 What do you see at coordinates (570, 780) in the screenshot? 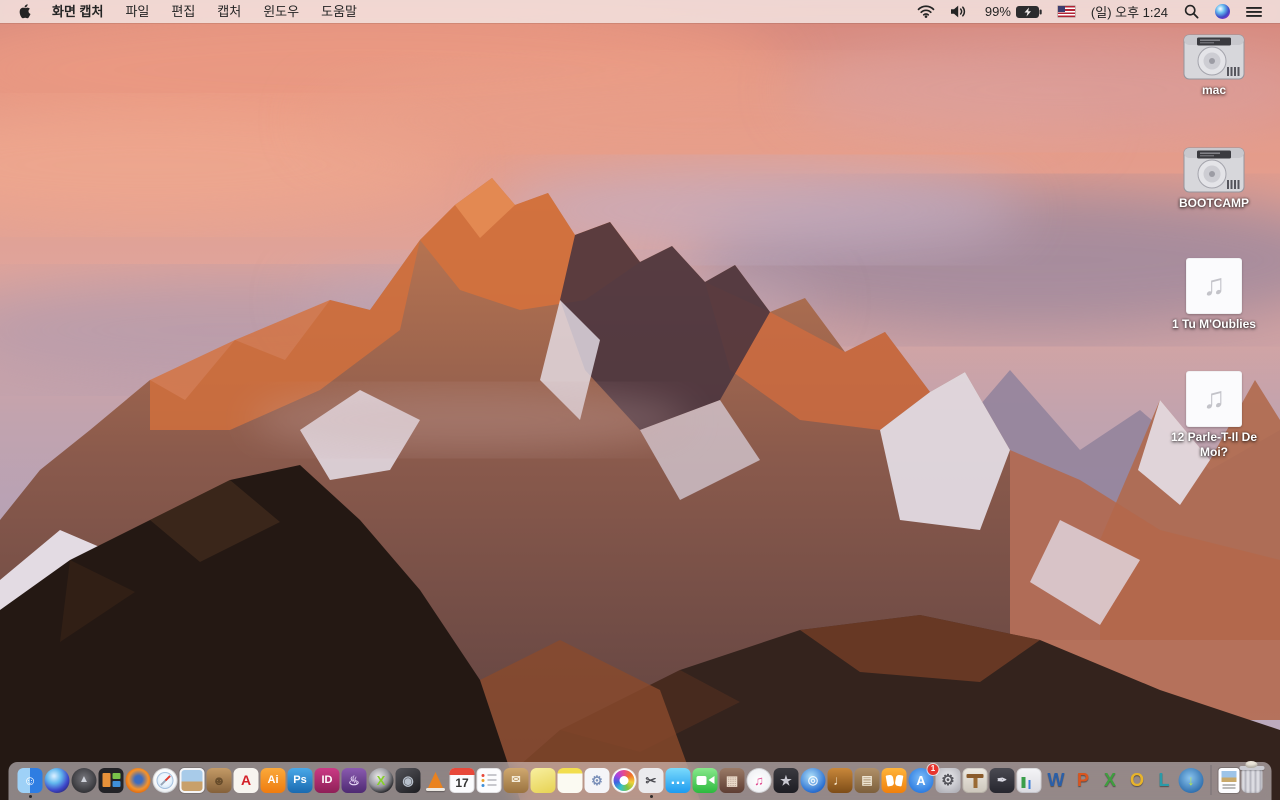
I see `dock-notes-icon` at bounding box center [570, 780].